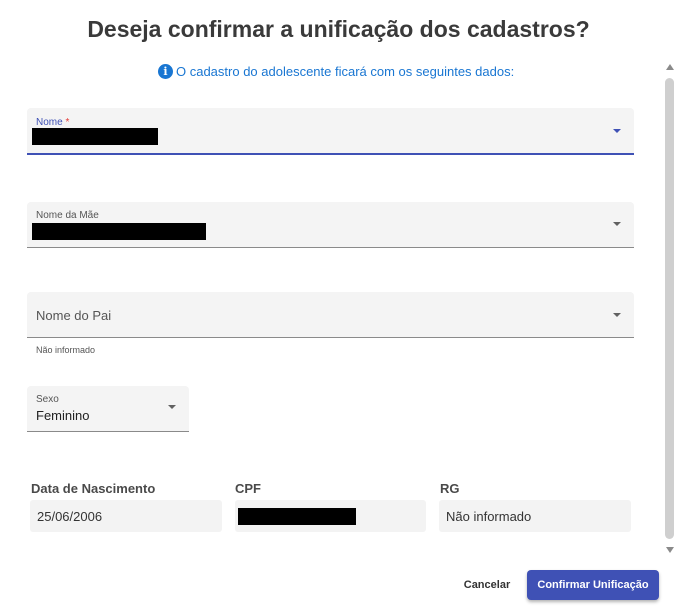  I want to click on data-nascimento-value: 25/06/2006, so click(70, 516).